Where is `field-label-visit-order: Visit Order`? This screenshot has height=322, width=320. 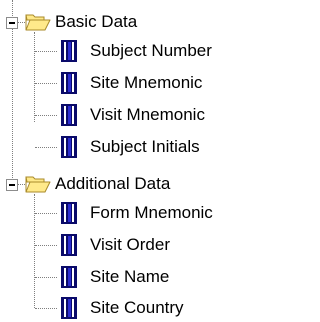 field-label-visit-order: Visit Order is located at coordinates (130, 245).